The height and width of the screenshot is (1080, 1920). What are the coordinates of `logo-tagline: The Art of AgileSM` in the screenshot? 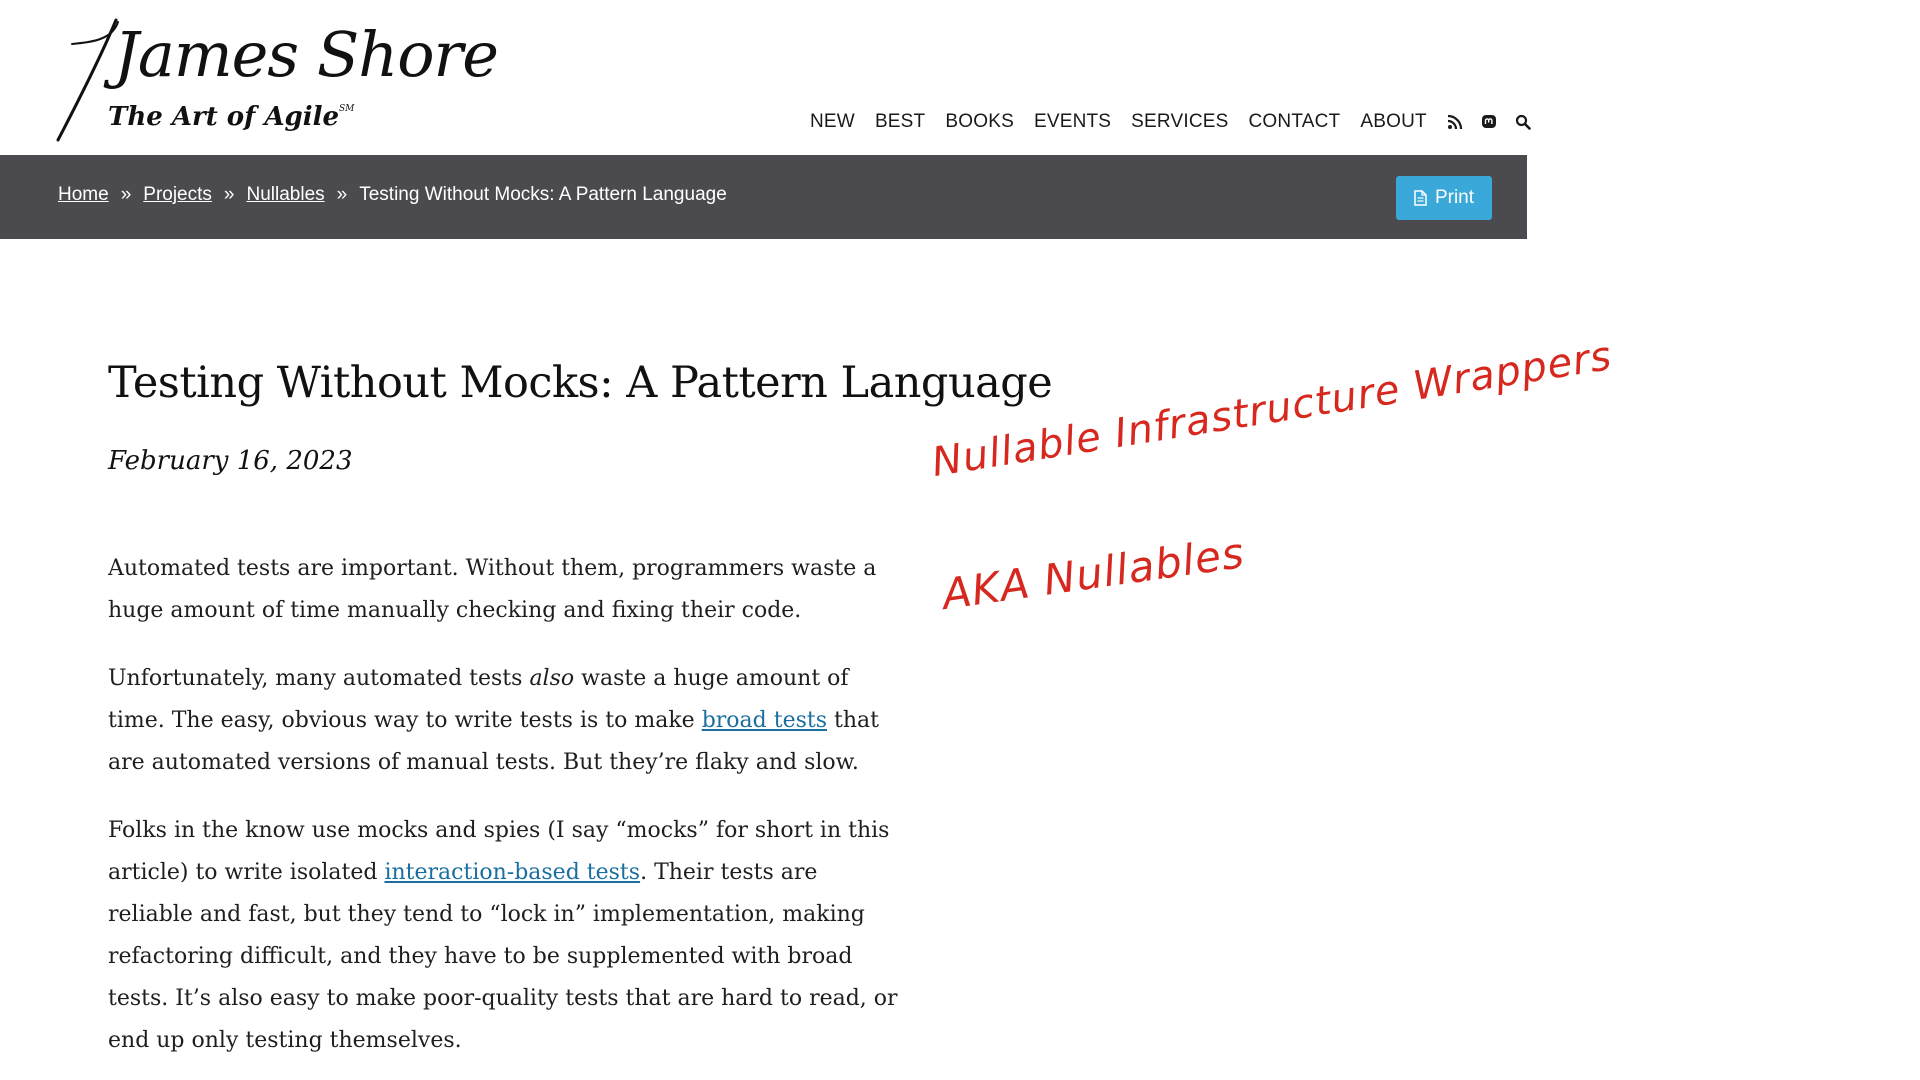 It's located at (231, 117).